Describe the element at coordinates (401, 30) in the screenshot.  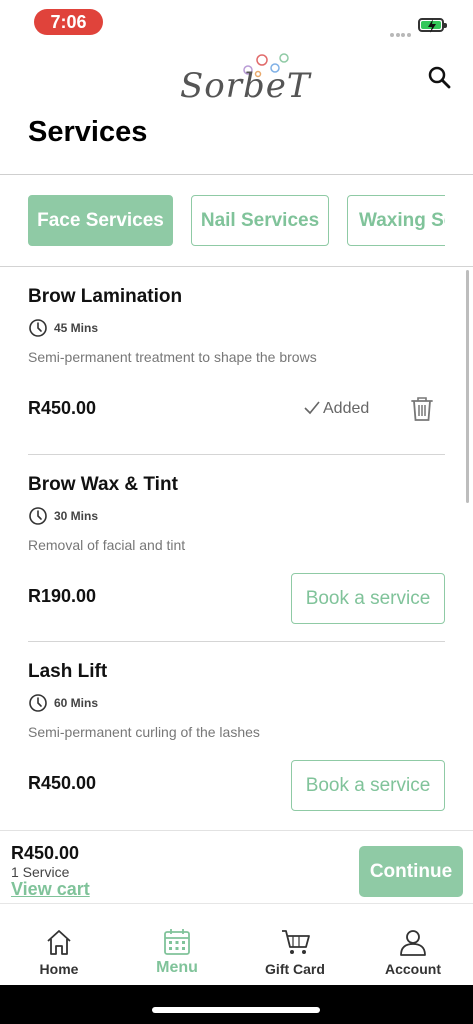
I see `signal-icon` at that location.